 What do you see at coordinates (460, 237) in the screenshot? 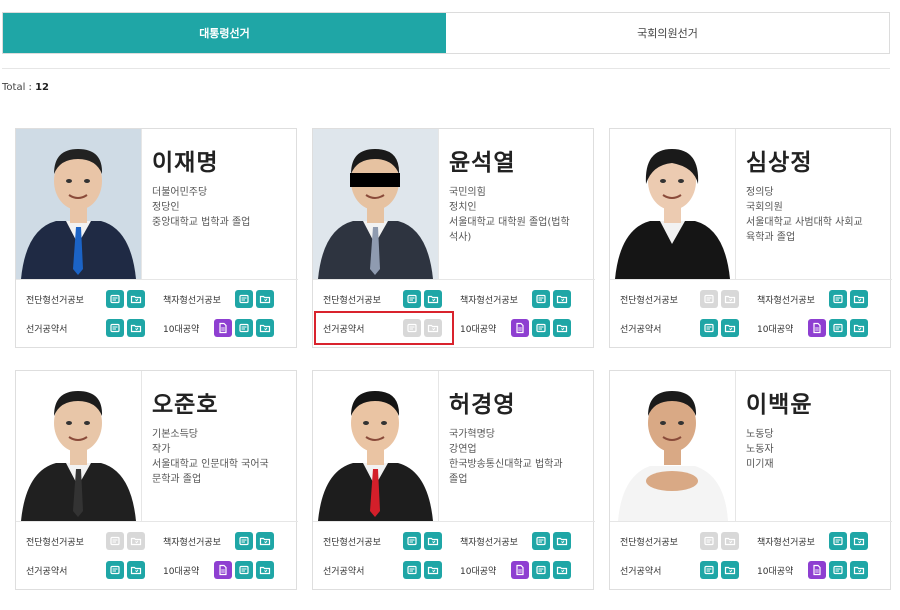
I see `candidate-info-line: 석사)` at bounding box center [460, 237].